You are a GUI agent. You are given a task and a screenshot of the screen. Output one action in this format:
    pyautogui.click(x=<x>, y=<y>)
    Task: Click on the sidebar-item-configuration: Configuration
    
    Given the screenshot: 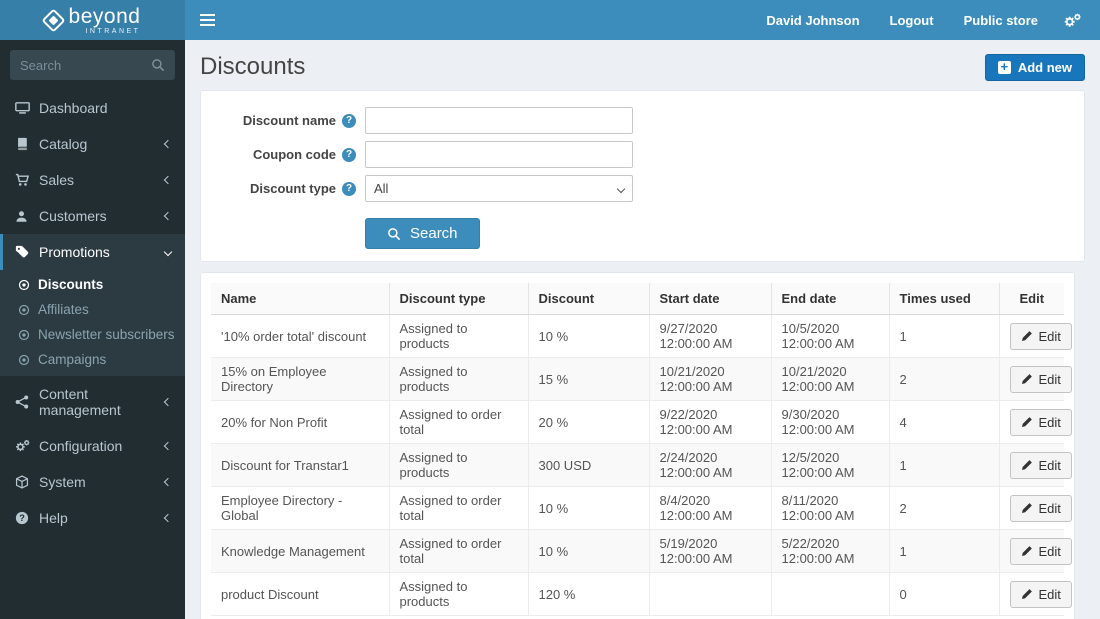 What is the action you would take?
    pyautogui.click(x=92, y=446)
    